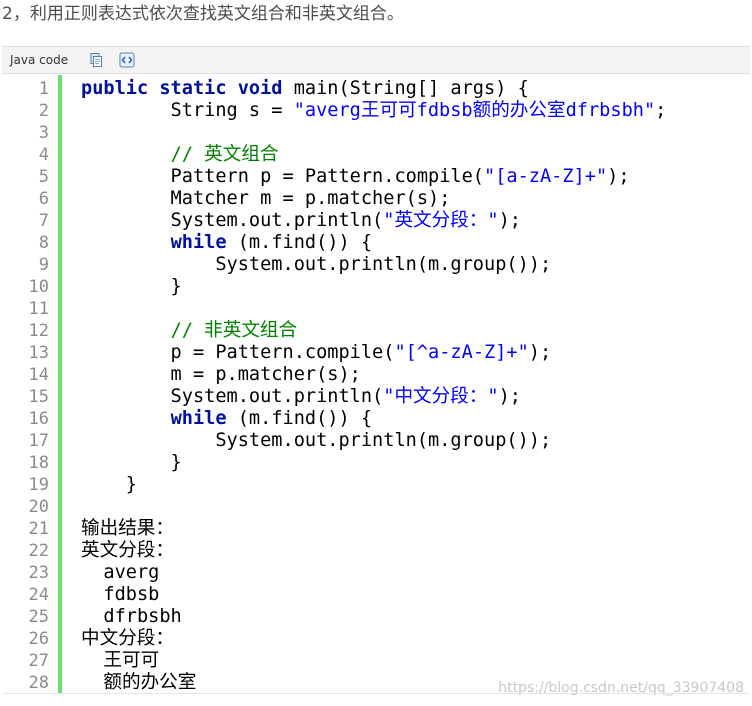  I want to click on code-line: 12 // 非英文组合, so click(376, 331).